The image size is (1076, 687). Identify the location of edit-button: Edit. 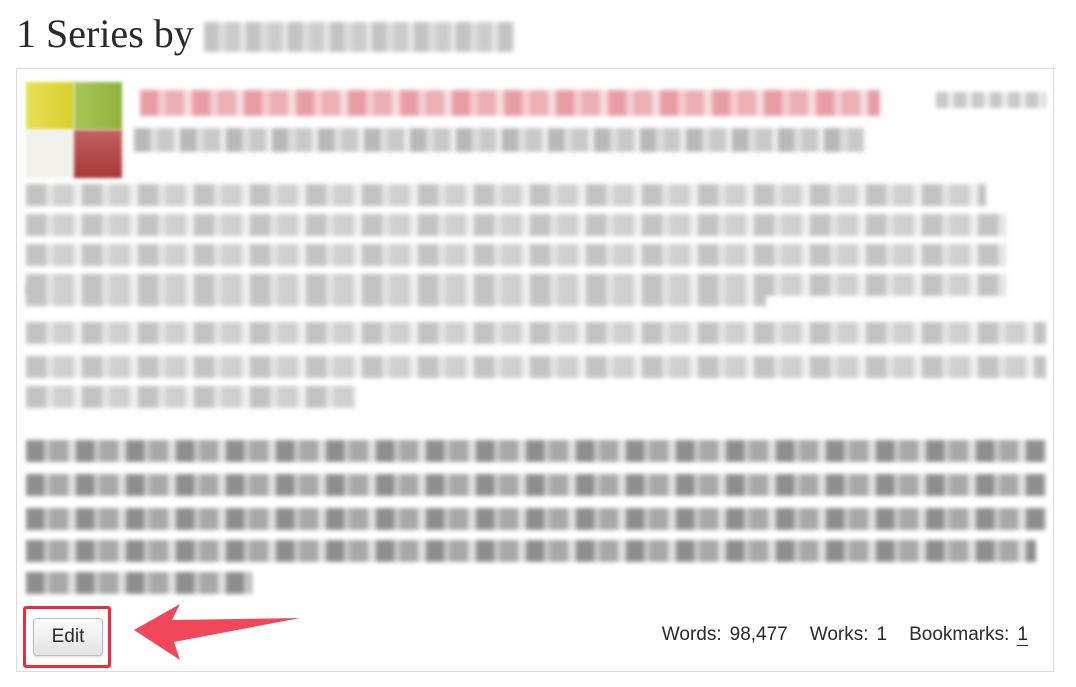
(68, 637).